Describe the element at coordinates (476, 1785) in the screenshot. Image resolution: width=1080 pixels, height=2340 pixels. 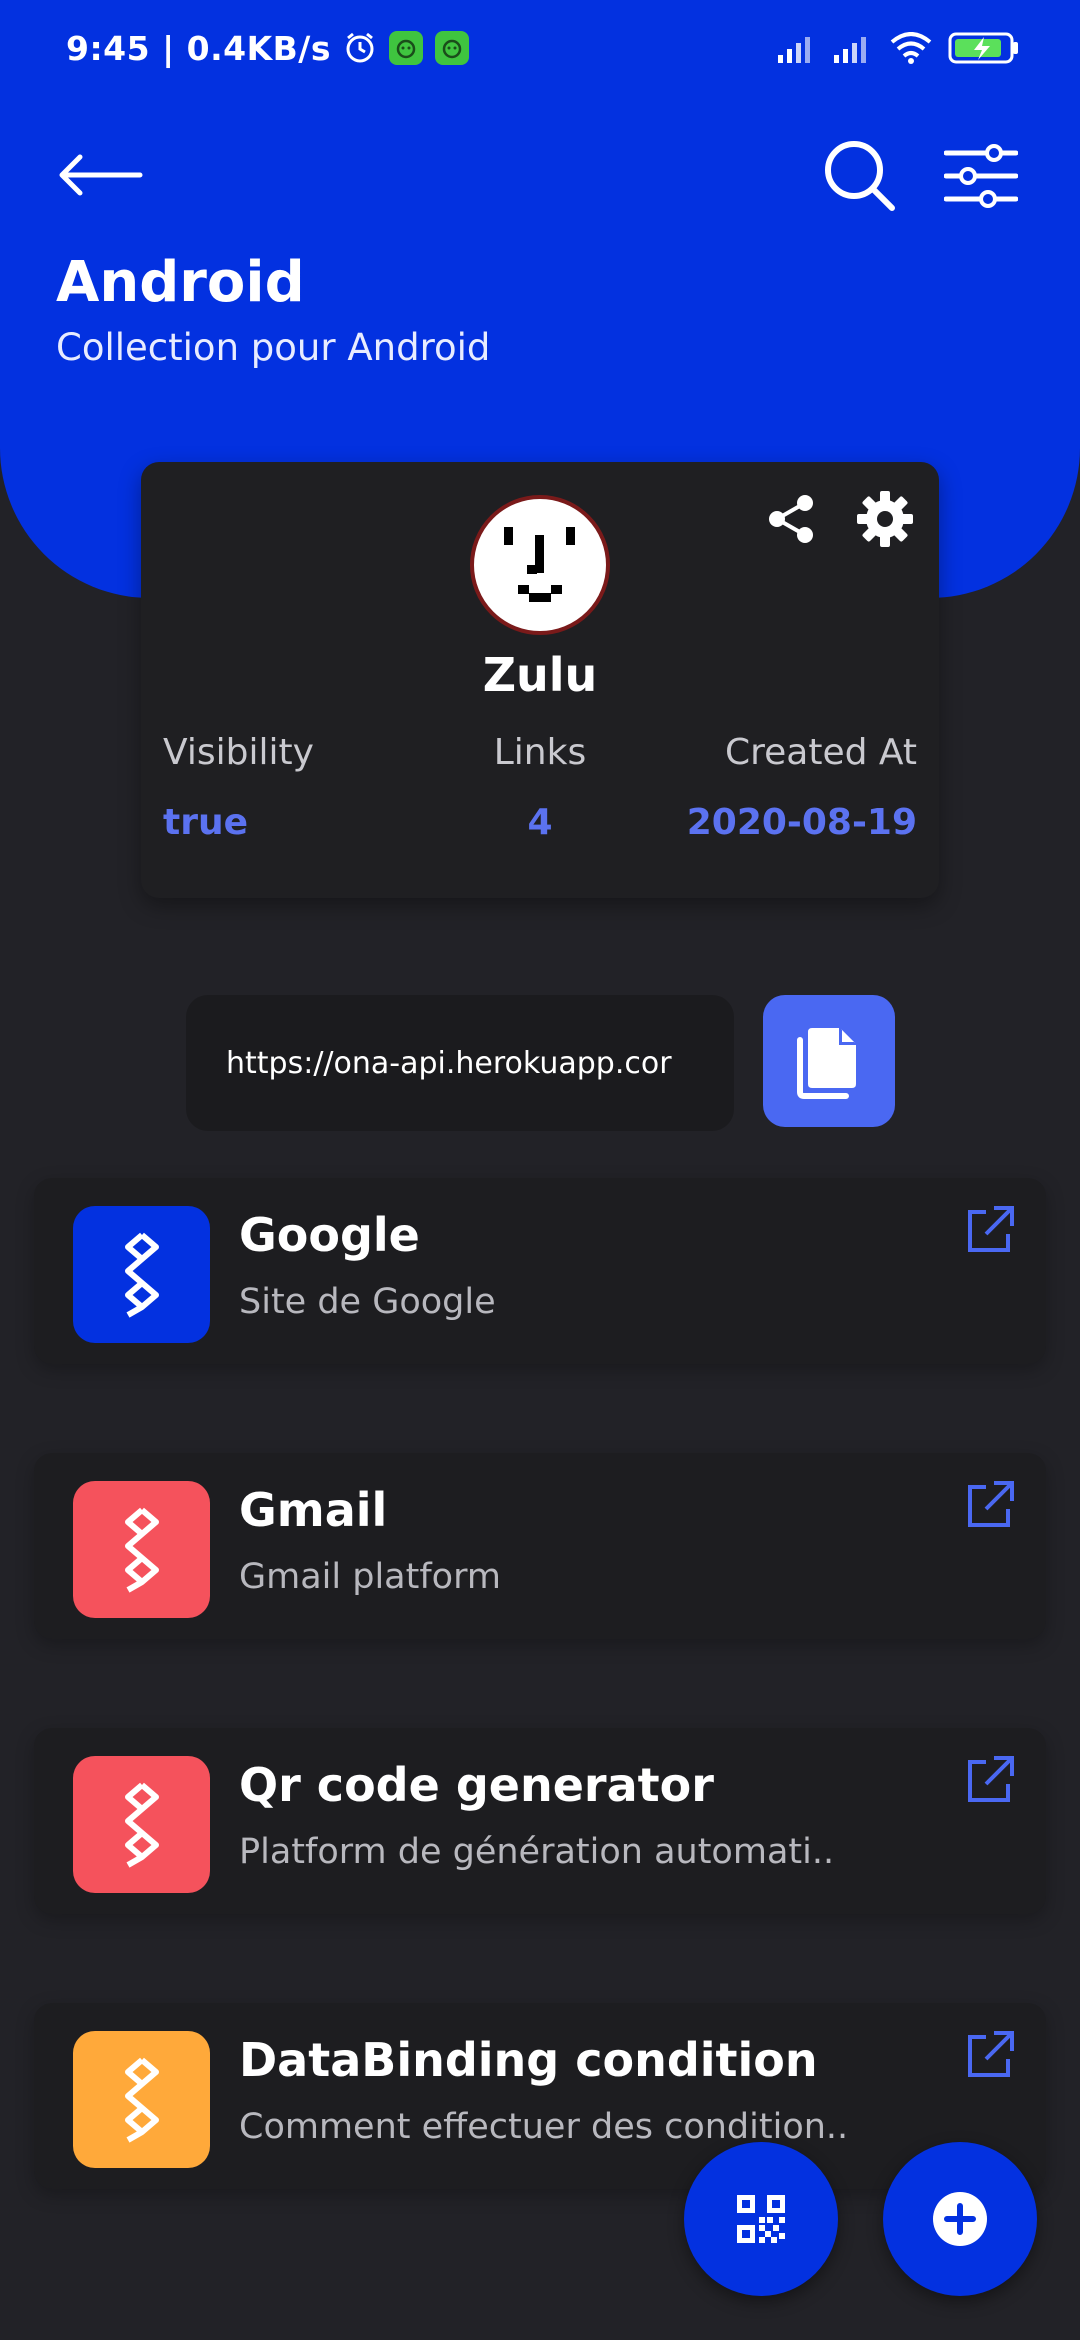
I see `link-title: Qr code generator` at that location.